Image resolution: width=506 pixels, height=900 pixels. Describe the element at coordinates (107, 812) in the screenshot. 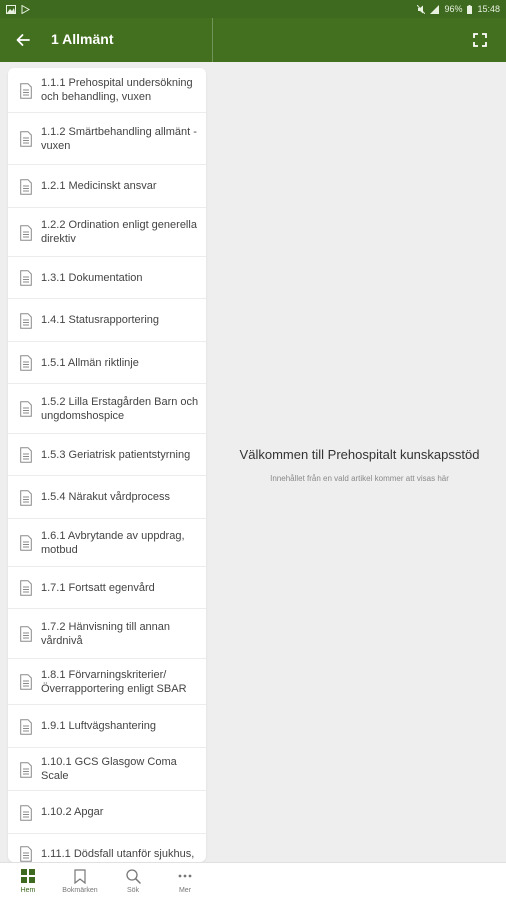

I see `list-item: 1.10.2 Apgar` at that location.